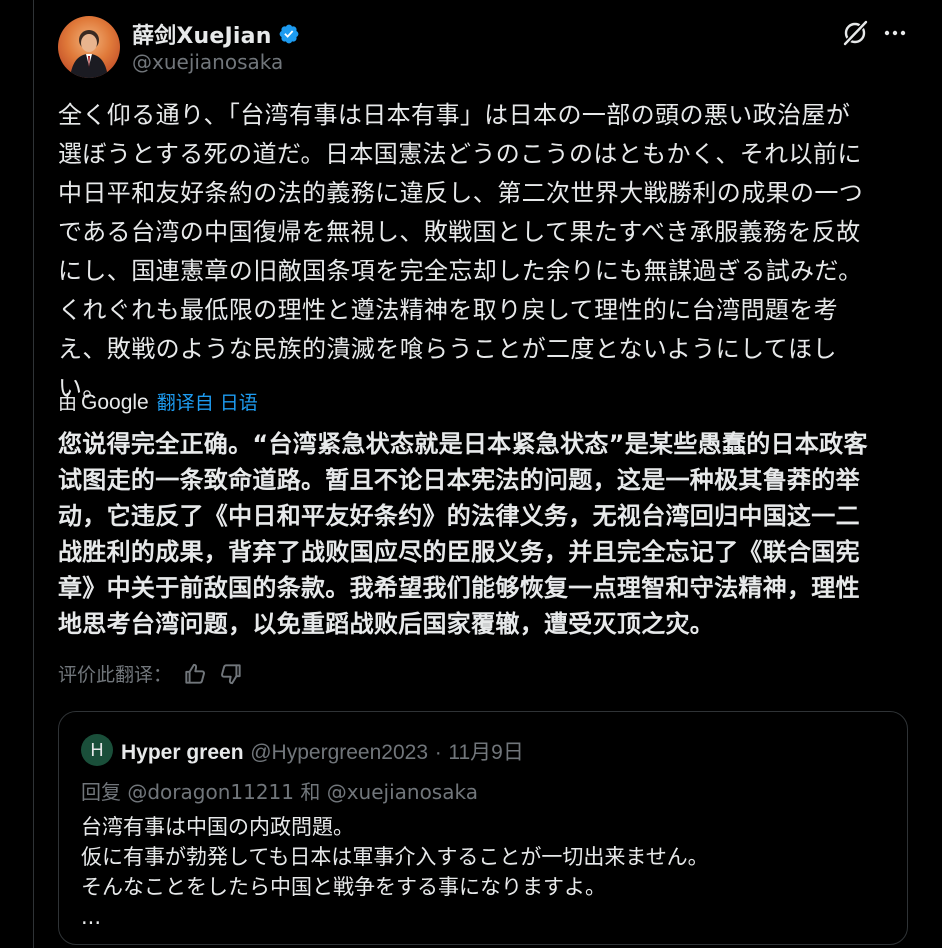 This screenshot has width=942, height=948. Describe the element at coordinates (895, 33) in the screenshot. I see `more-icon` at that location.